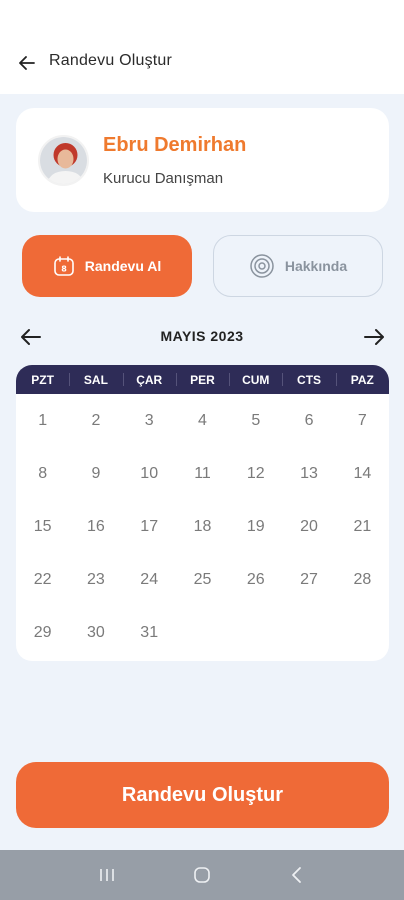 The height and width of the screenshot is (900, 404). What do you see at coordinates (42, 473) in the screenshot?
I see `calendar-day: 8` at bounding box center [42, 473].